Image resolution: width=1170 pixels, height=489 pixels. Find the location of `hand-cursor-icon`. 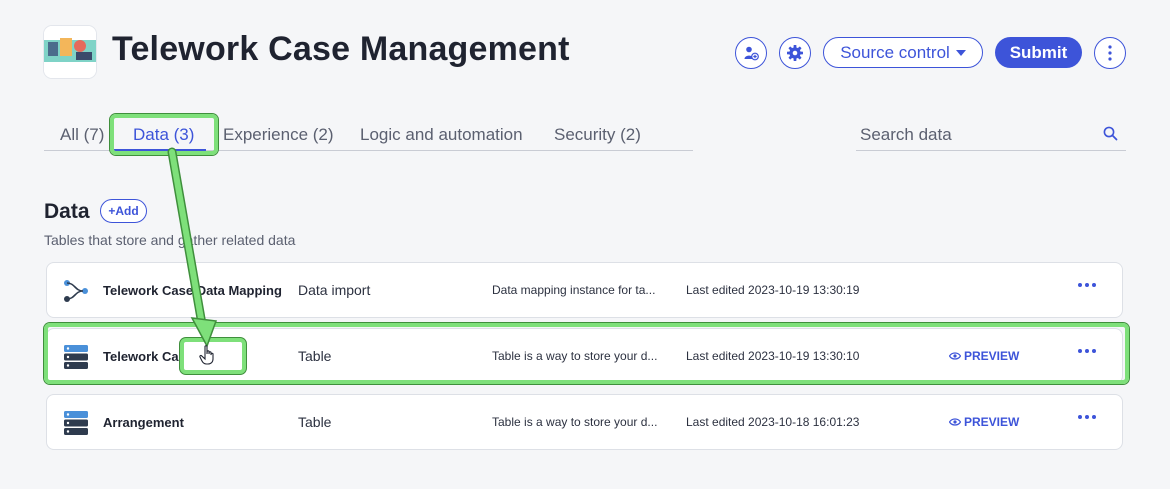

hand-cursor-icon is located at coordinates (206, 355).